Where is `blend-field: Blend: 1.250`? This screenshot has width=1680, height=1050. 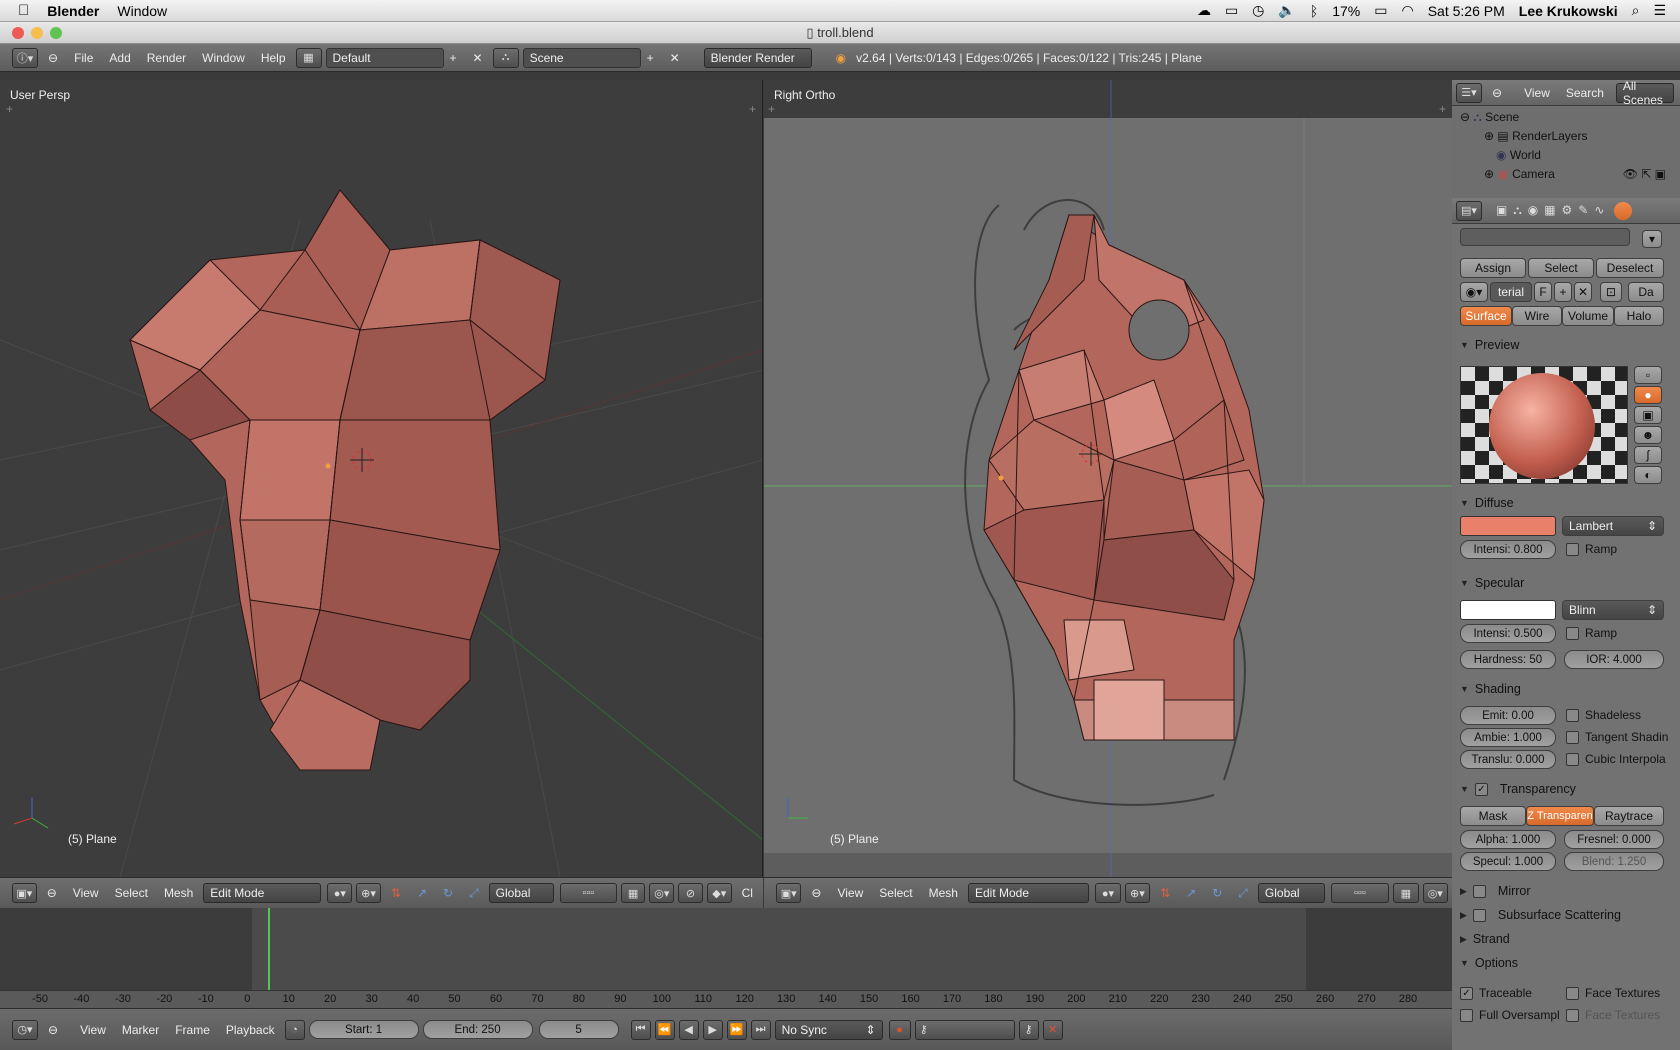
blend-field: Blend: 1.250 is located at coordinates (1614, 861).